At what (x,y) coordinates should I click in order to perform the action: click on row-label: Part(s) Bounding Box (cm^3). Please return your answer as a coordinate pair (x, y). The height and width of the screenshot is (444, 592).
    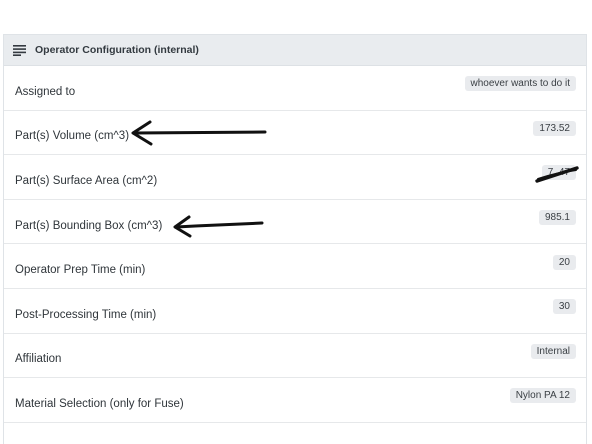
    Looking at the image, I should click on (89, 225).